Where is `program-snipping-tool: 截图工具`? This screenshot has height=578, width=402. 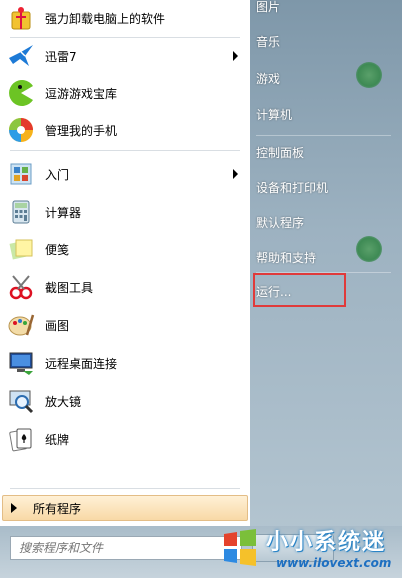 program-snipping-tool: 截图工具 is located at coordinates (125, 287).